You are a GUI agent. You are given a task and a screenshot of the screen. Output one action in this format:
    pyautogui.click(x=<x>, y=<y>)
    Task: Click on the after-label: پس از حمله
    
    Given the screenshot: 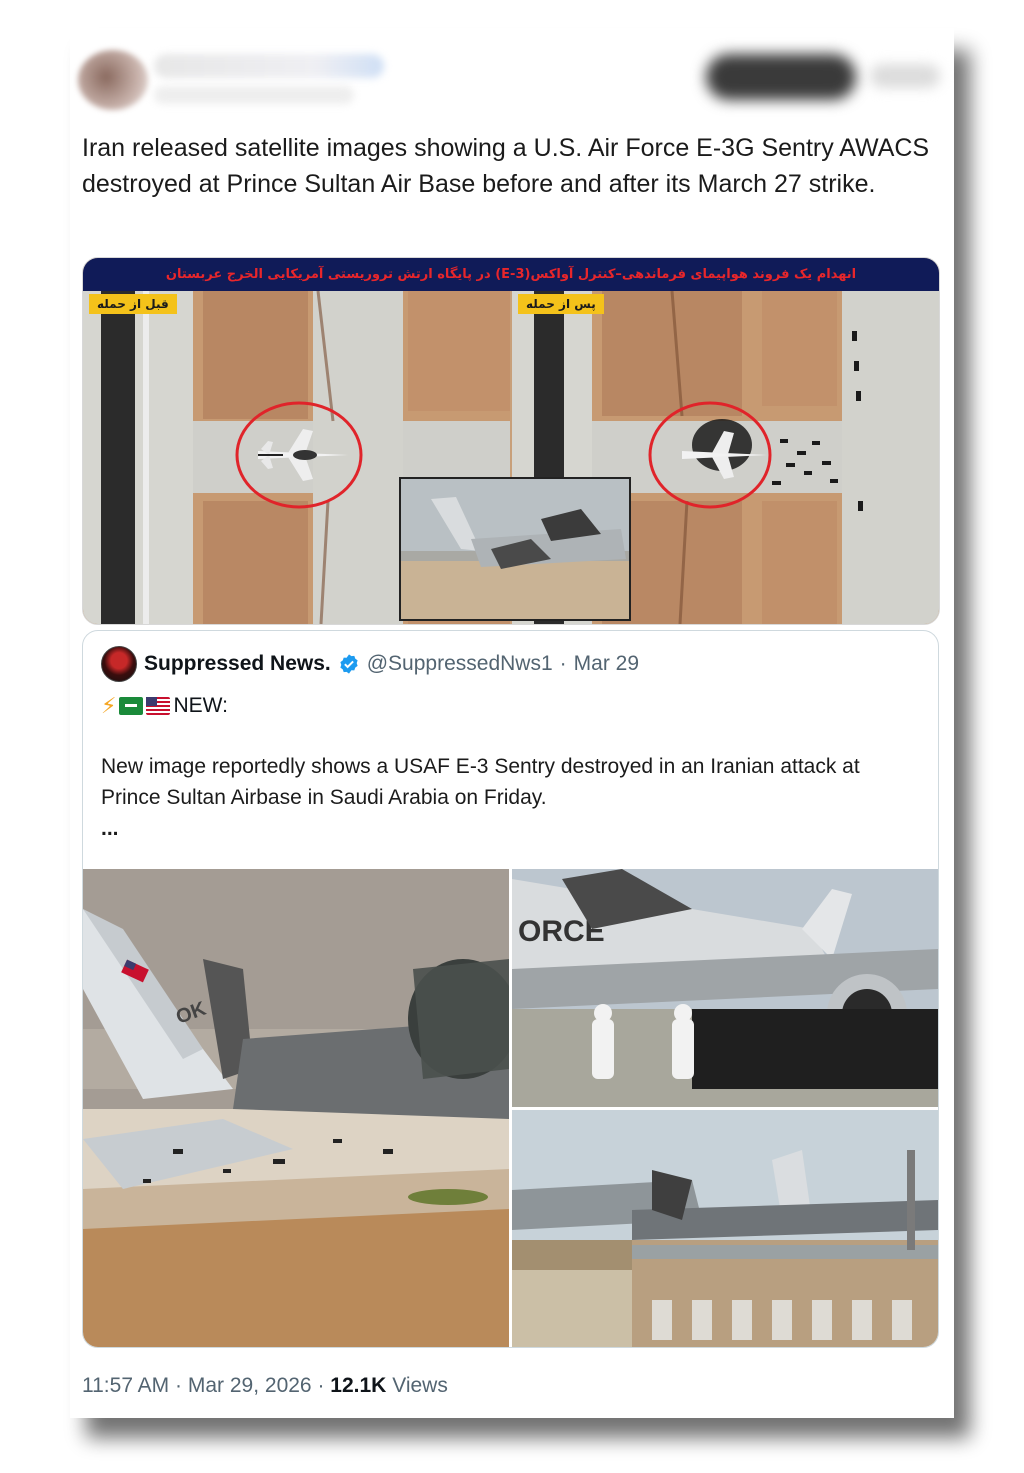 What is the action you would take?
    pyautogui.click(x=561, y=304)
    